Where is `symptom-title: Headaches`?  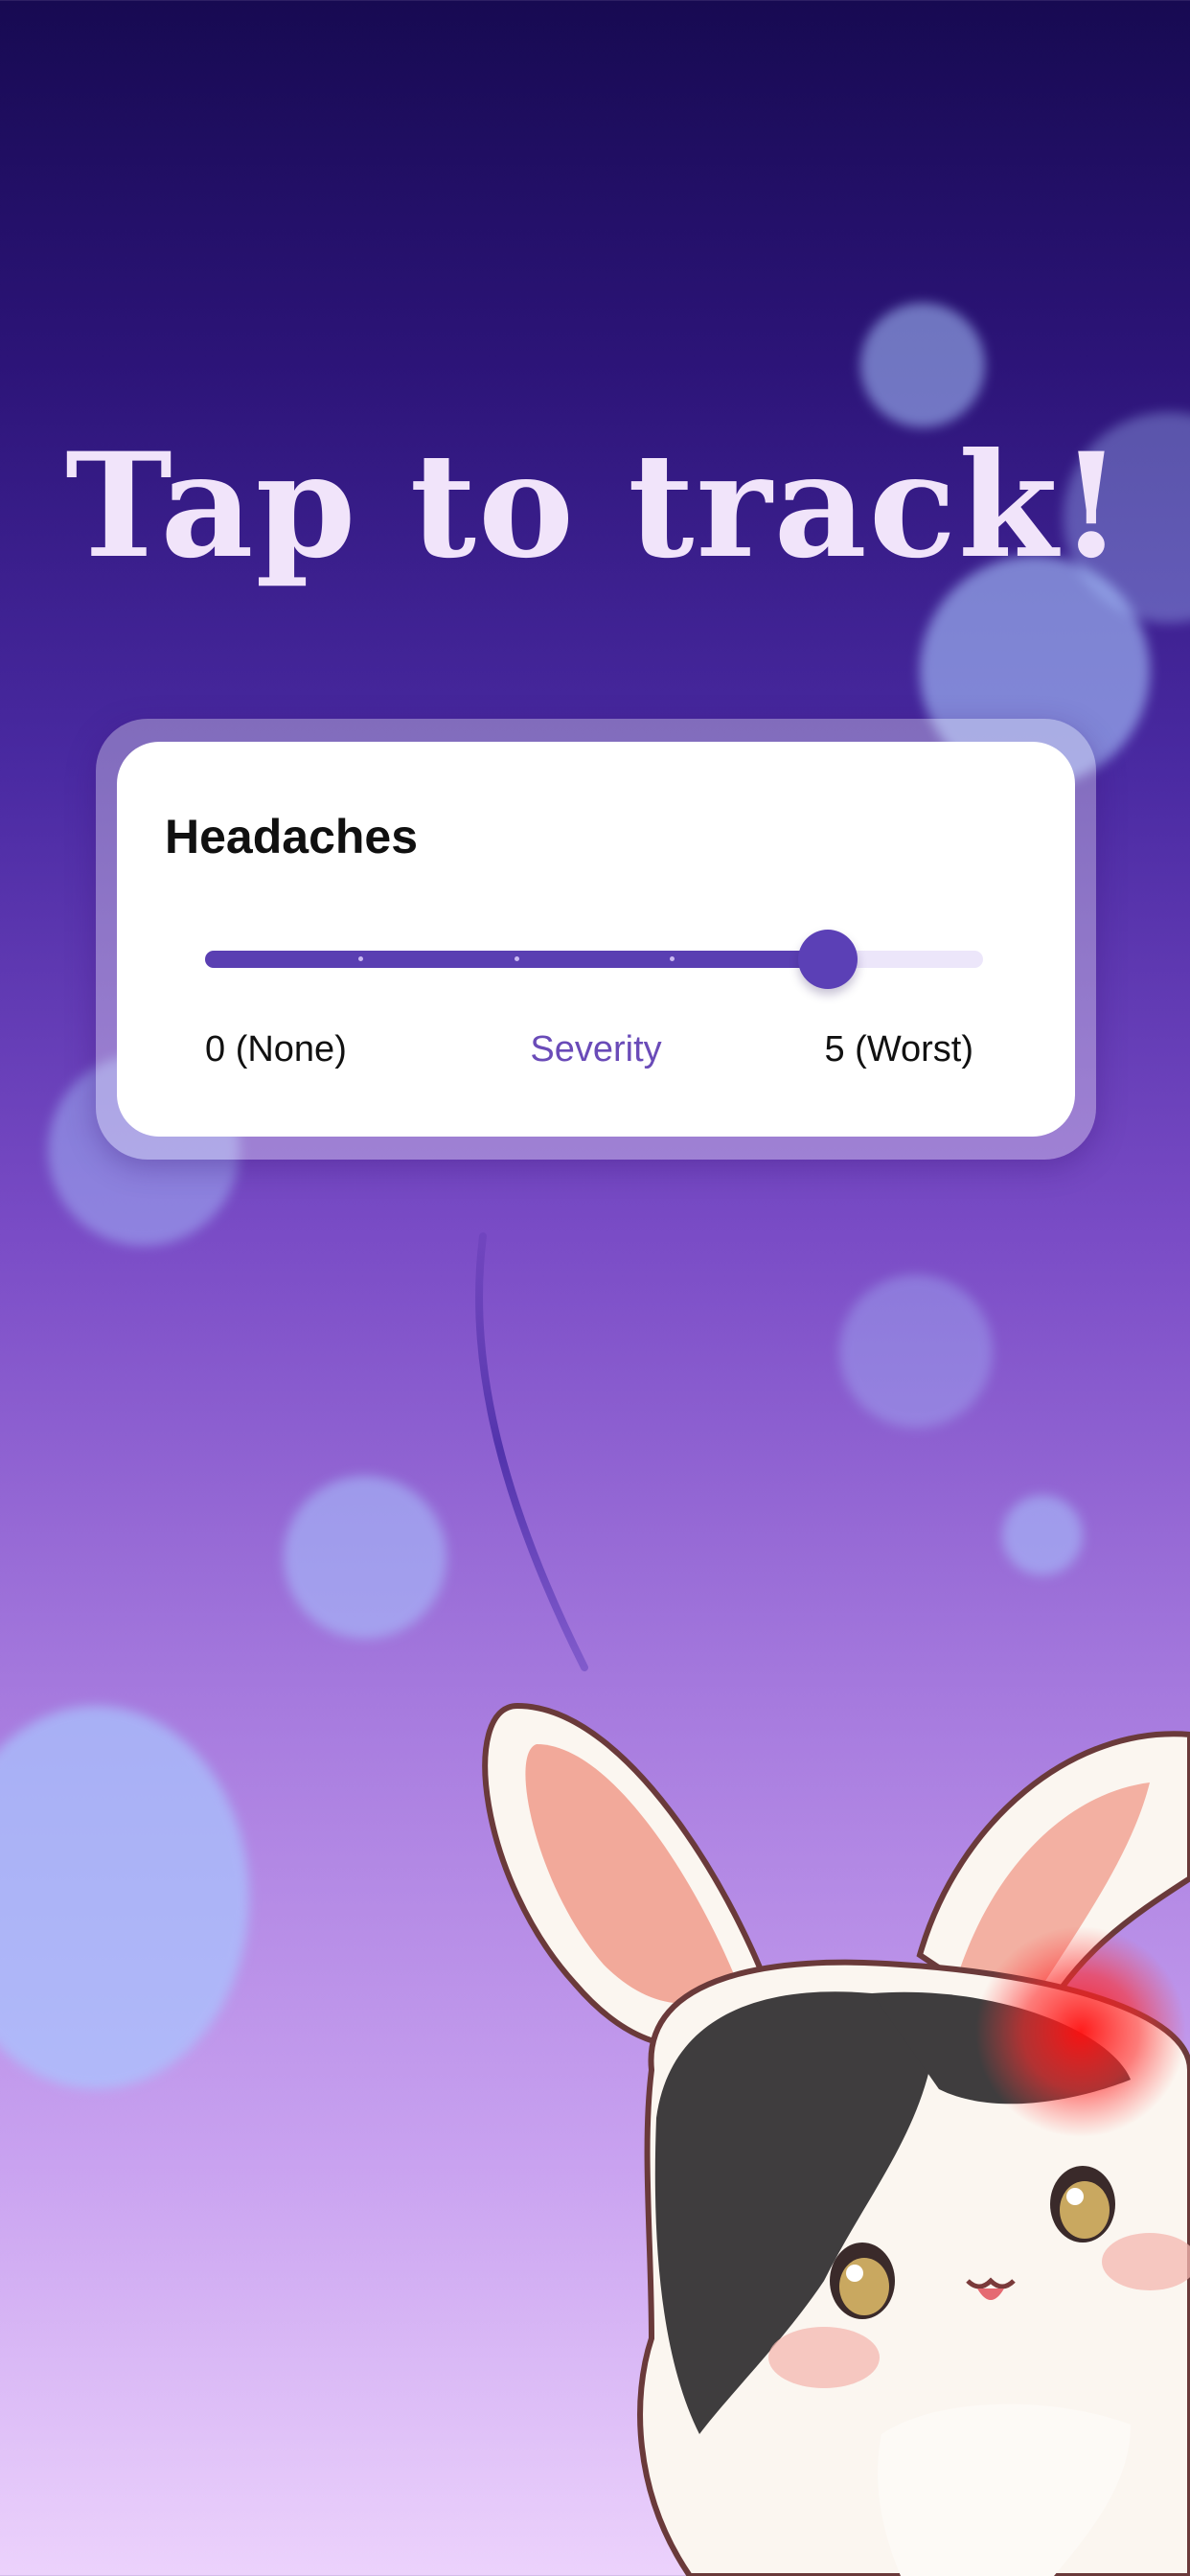
symptom-title: Headaches is located at coordinates (292, 836).